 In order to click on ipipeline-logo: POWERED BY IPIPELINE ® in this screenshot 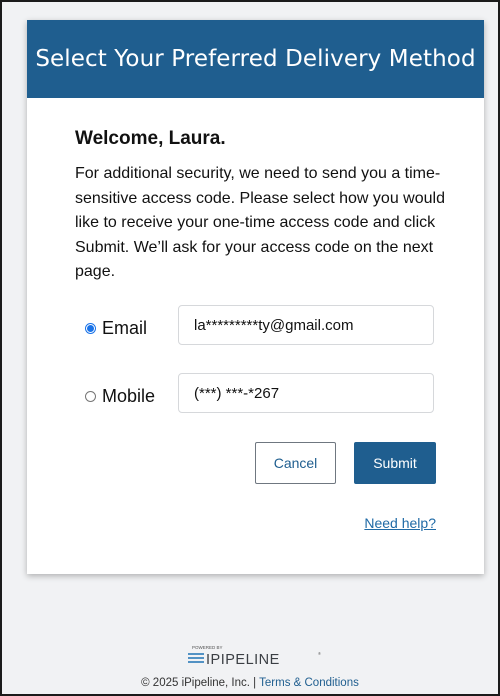, I will do `click(254, 656)`.